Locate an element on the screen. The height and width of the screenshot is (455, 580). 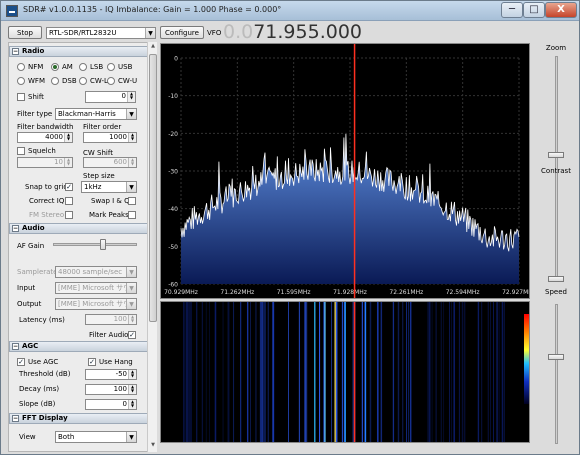
filter-bandwidth-input: 4000 ▲ ▼ is located at coordinates (45, 137).